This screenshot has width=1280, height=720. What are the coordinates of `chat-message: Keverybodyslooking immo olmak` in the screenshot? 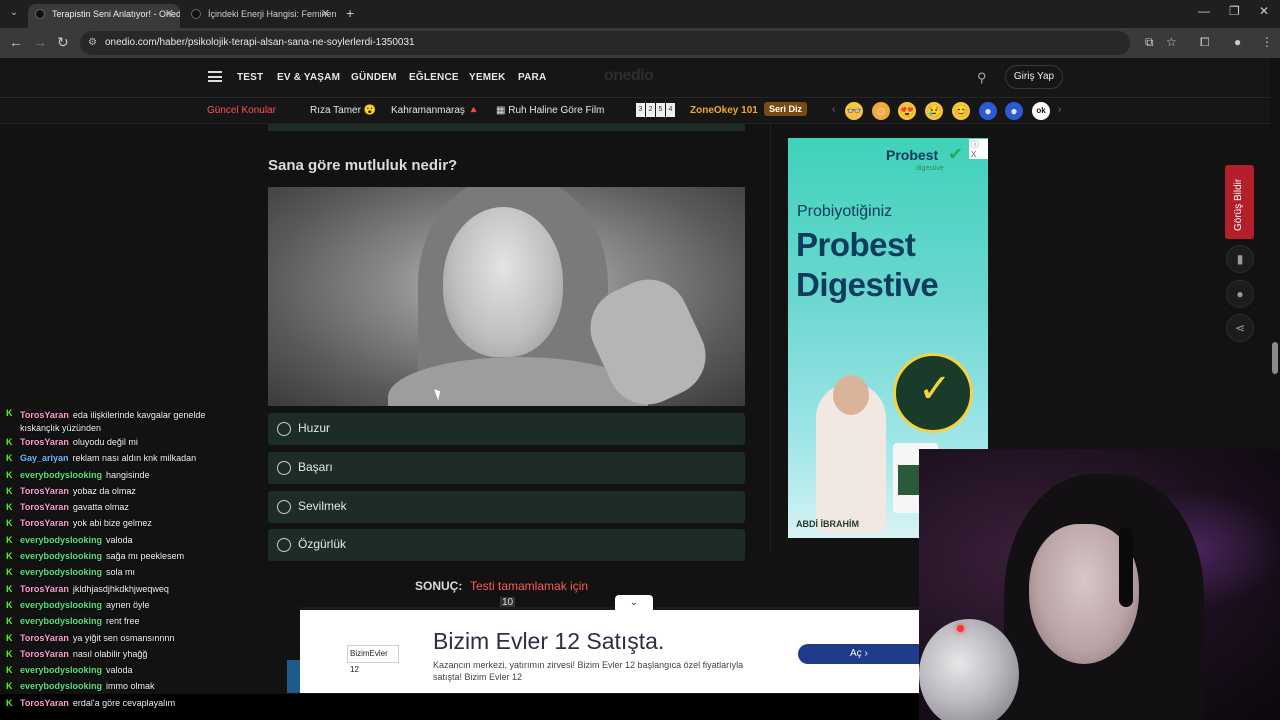 It's located at (115, 686).